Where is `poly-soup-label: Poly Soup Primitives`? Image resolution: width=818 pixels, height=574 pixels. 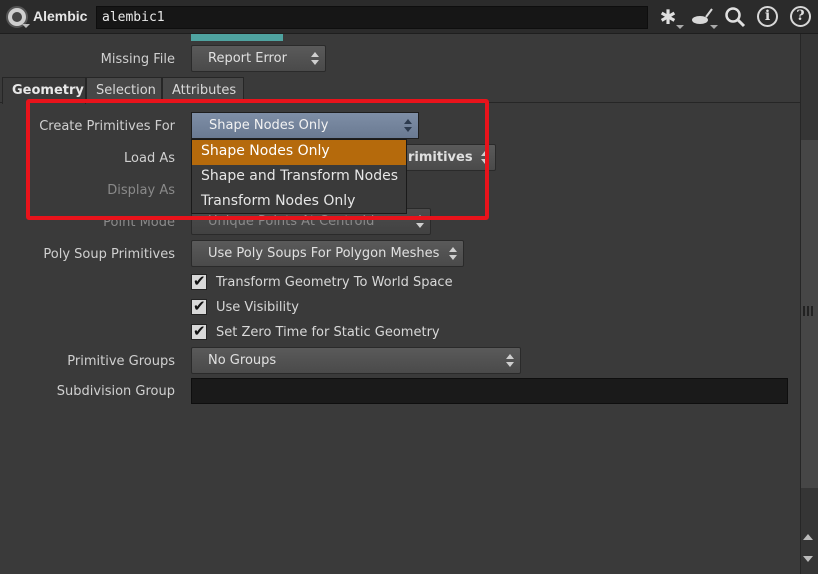 poly-soup-label: Poly Soup Primitives is located at coordinates (109, 254).